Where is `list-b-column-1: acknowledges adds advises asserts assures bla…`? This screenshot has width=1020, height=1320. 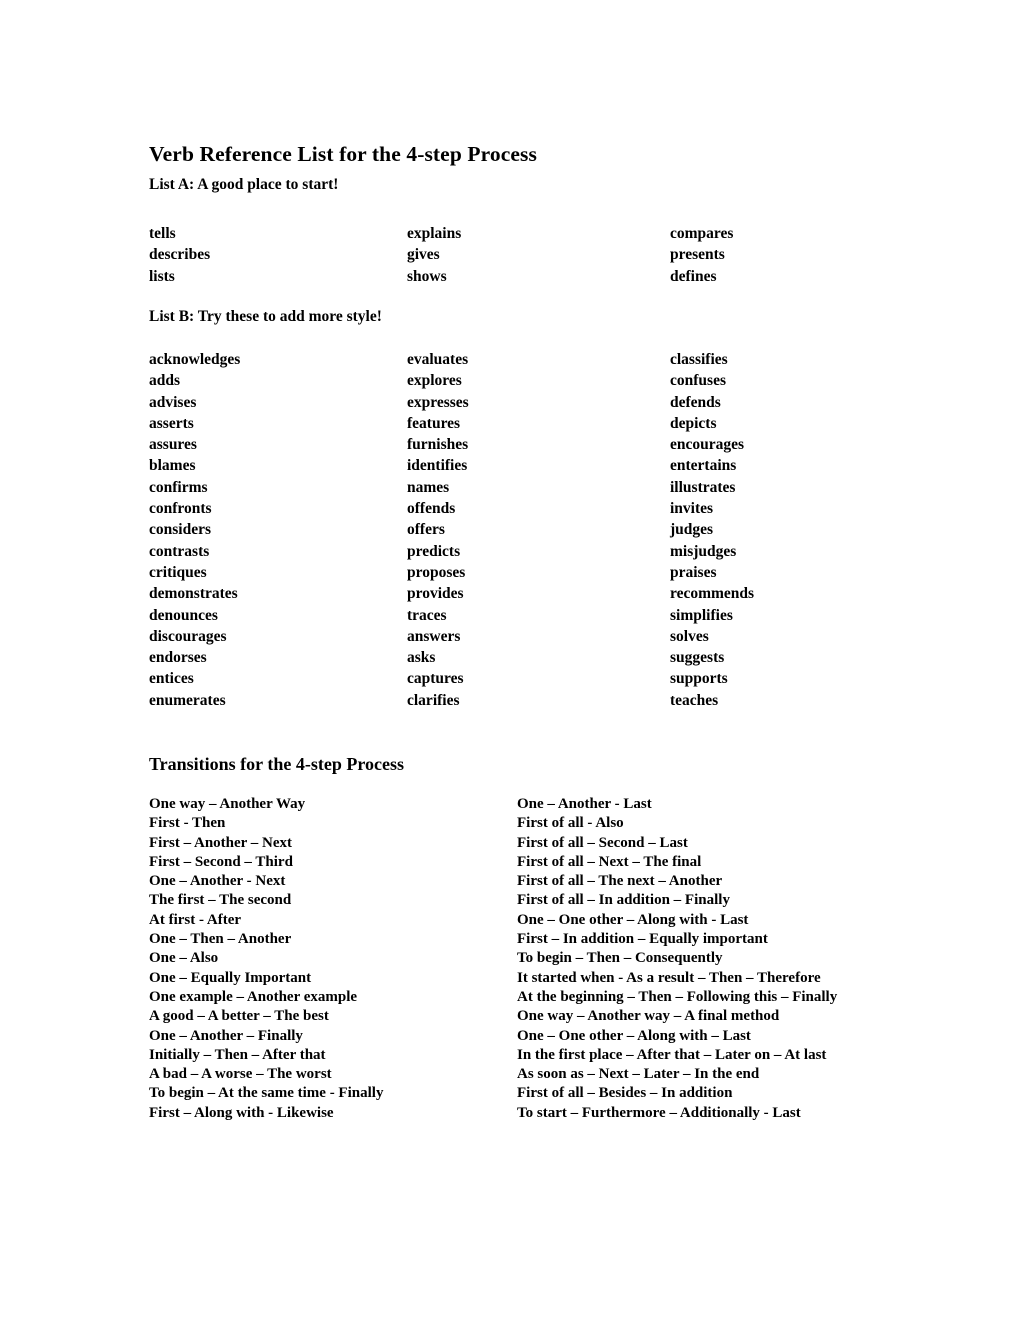
list-b-column-1: acknowledges adds advises asserts assures bla… is located at coordinates (194, 530).